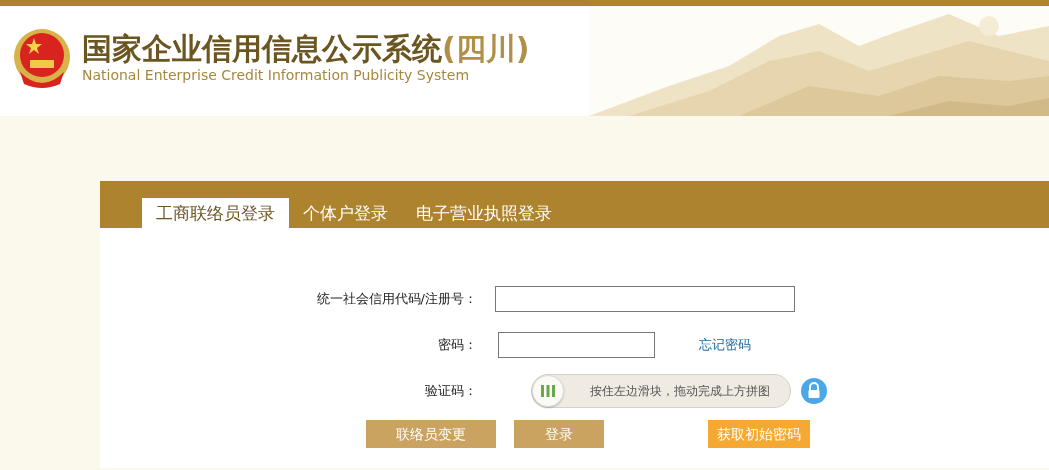  What do you see at coordinates (680, 391) in the screenshot?
I see `slider-hint: 按住左边滑块，拖动完成上方拼图` at bounding box center [680, 391].